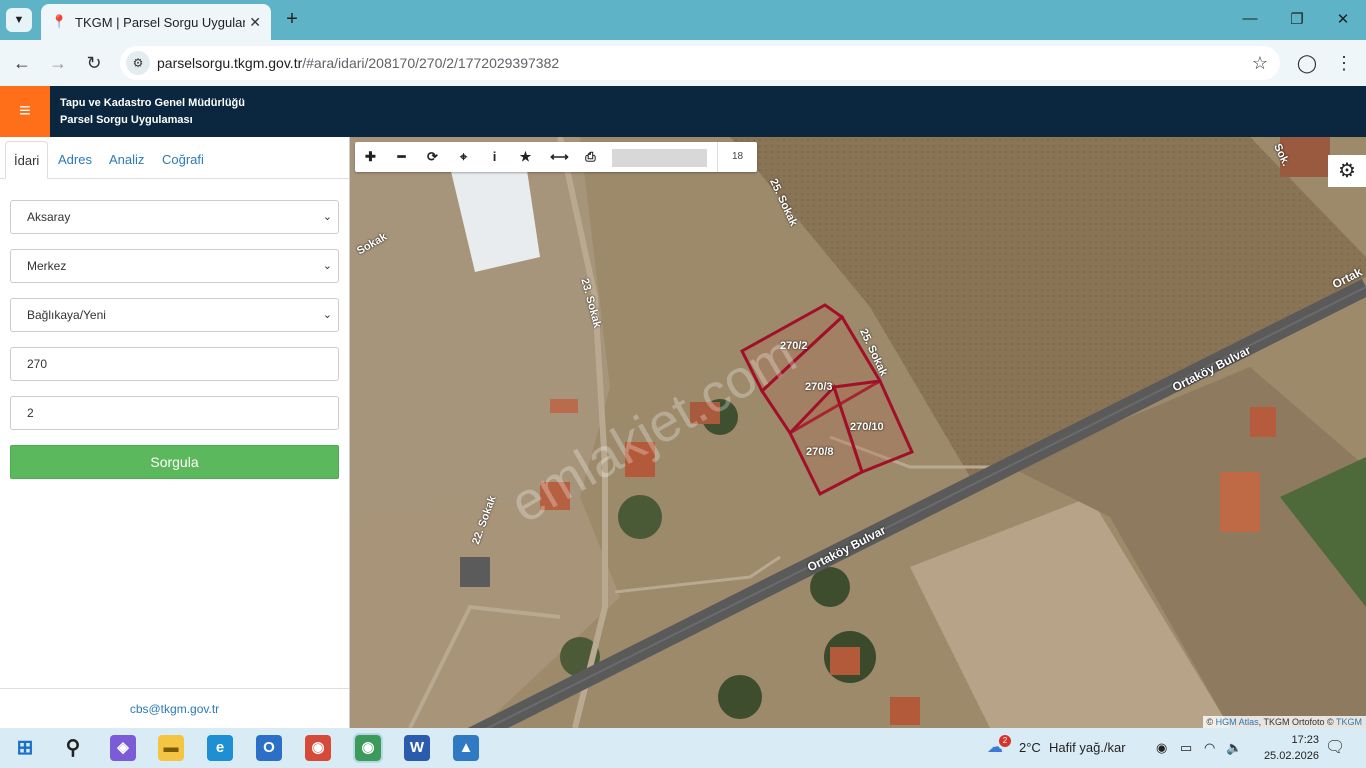 The height and width of the screenshot is (768, 1366). What do you see at coordinates (230, 63) in the screenshot?
I see `url-host: parselsorgu.tkgm.gov.tr` at bounding box center [230, 63].